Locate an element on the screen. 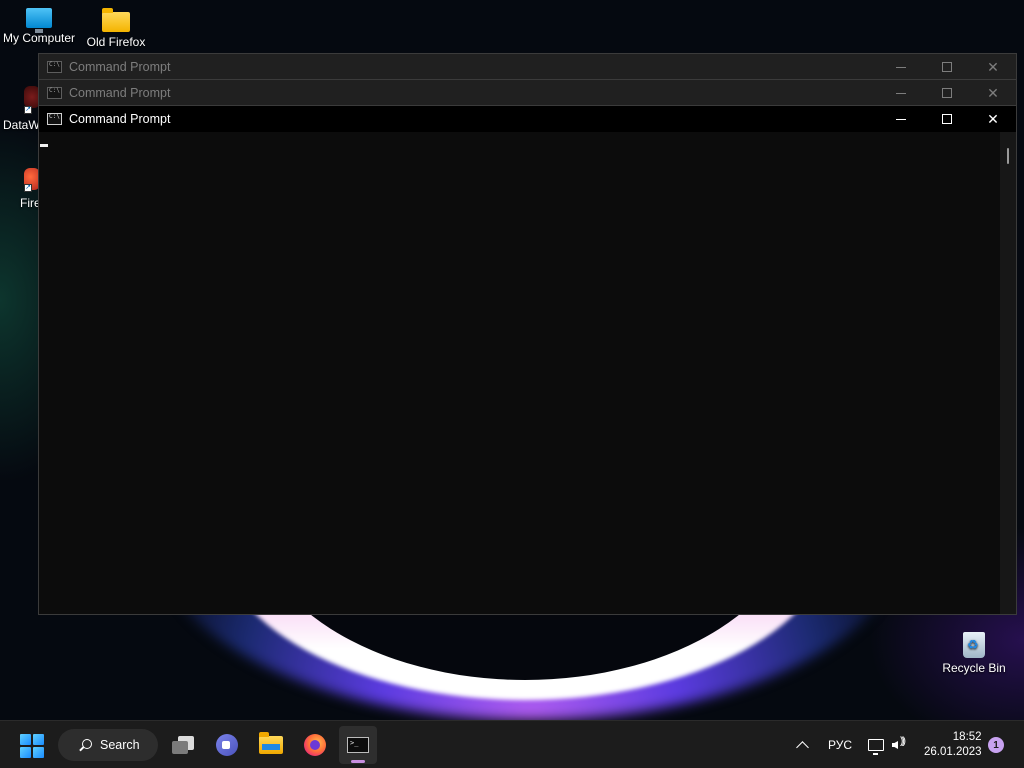 This screenshot has height=768, width=1024. desktop-icon-recycle-bin: Recycle Bin is located at coordinates (974, 653).